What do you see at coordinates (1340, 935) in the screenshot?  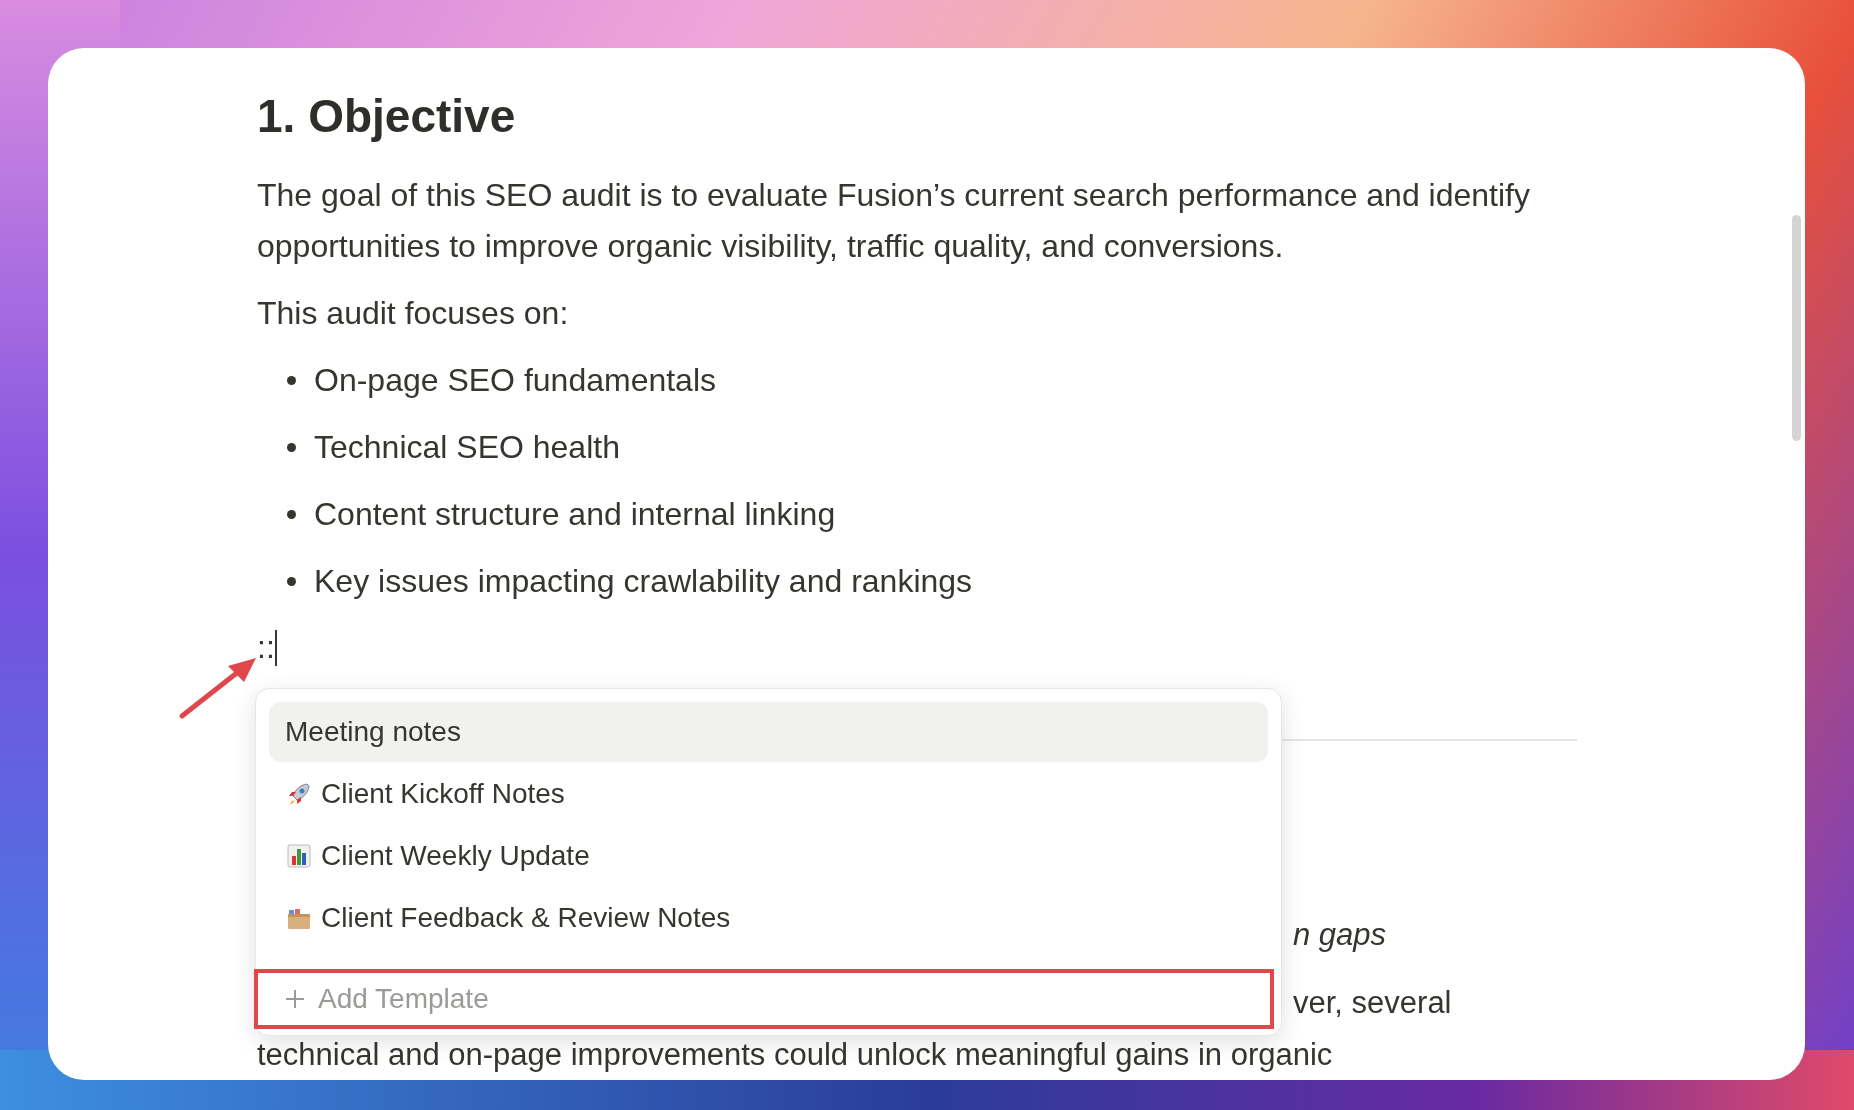 I see `partial-italic-text: n gaps` at bounding box center [1340, 935].